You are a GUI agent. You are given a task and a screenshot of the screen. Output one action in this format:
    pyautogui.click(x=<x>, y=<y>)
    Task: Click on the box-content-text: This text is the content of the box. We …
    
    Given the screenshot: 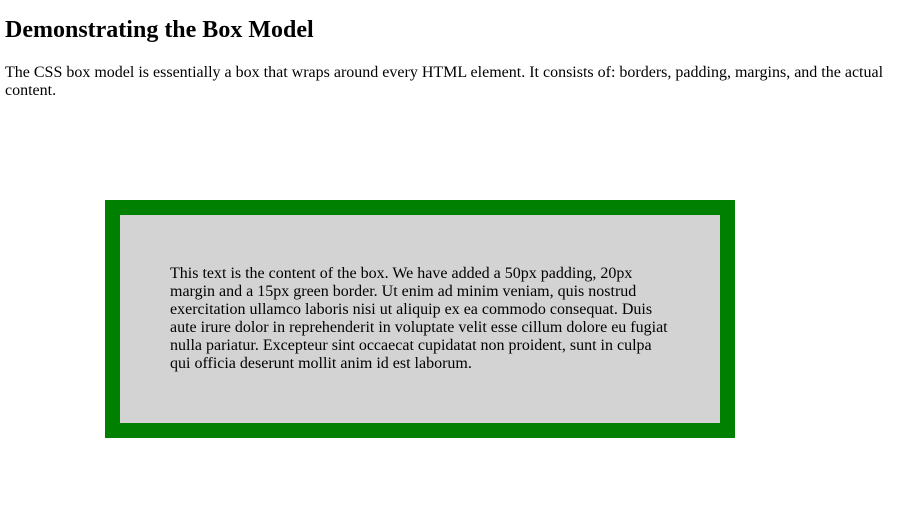 What is the action you would take?
    pyautogui.click(x=419, y=318)
    